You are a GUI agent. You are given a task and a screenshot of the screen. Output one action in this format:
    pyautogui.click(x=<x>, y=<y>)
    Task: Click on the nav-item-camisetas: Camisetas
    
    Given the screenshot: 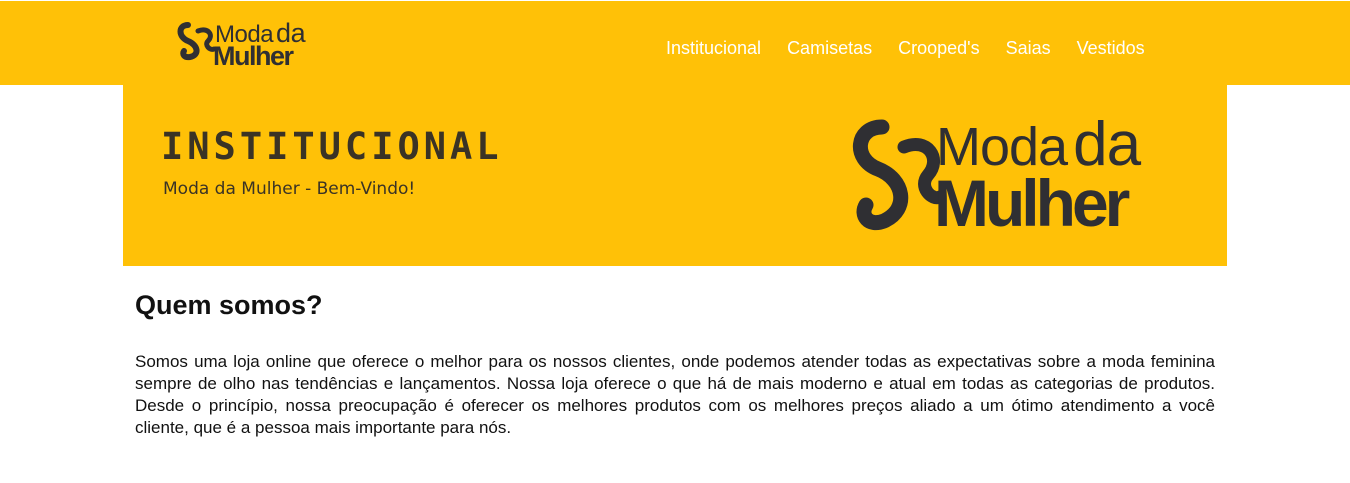 What is the action you would take?
    pyautogui.click(x=829, y=48)
    